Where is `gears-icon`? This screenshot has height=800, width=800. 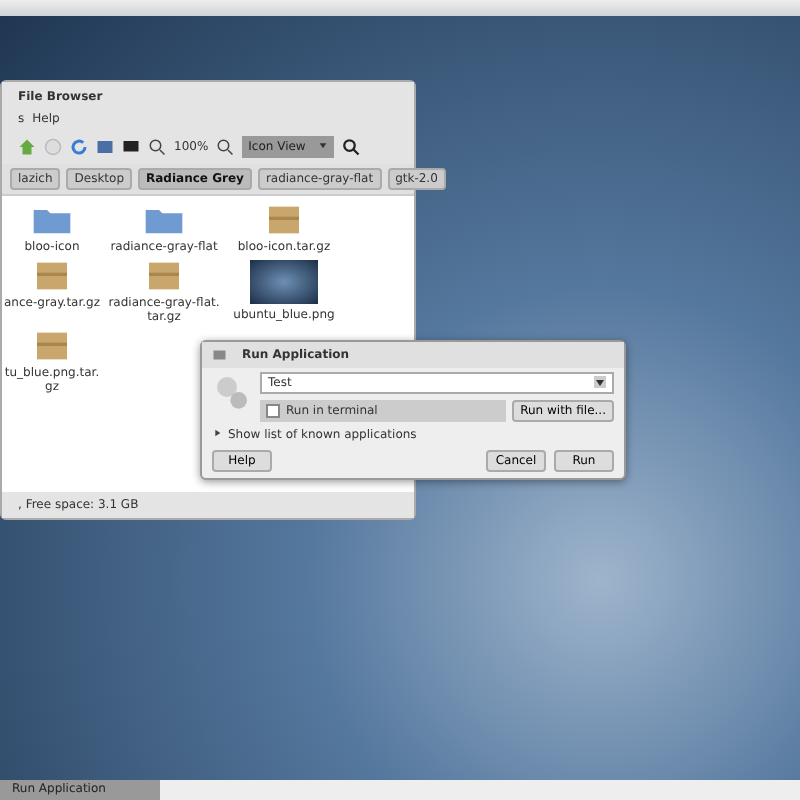
gears-icon is located at coordinates (232, 392).